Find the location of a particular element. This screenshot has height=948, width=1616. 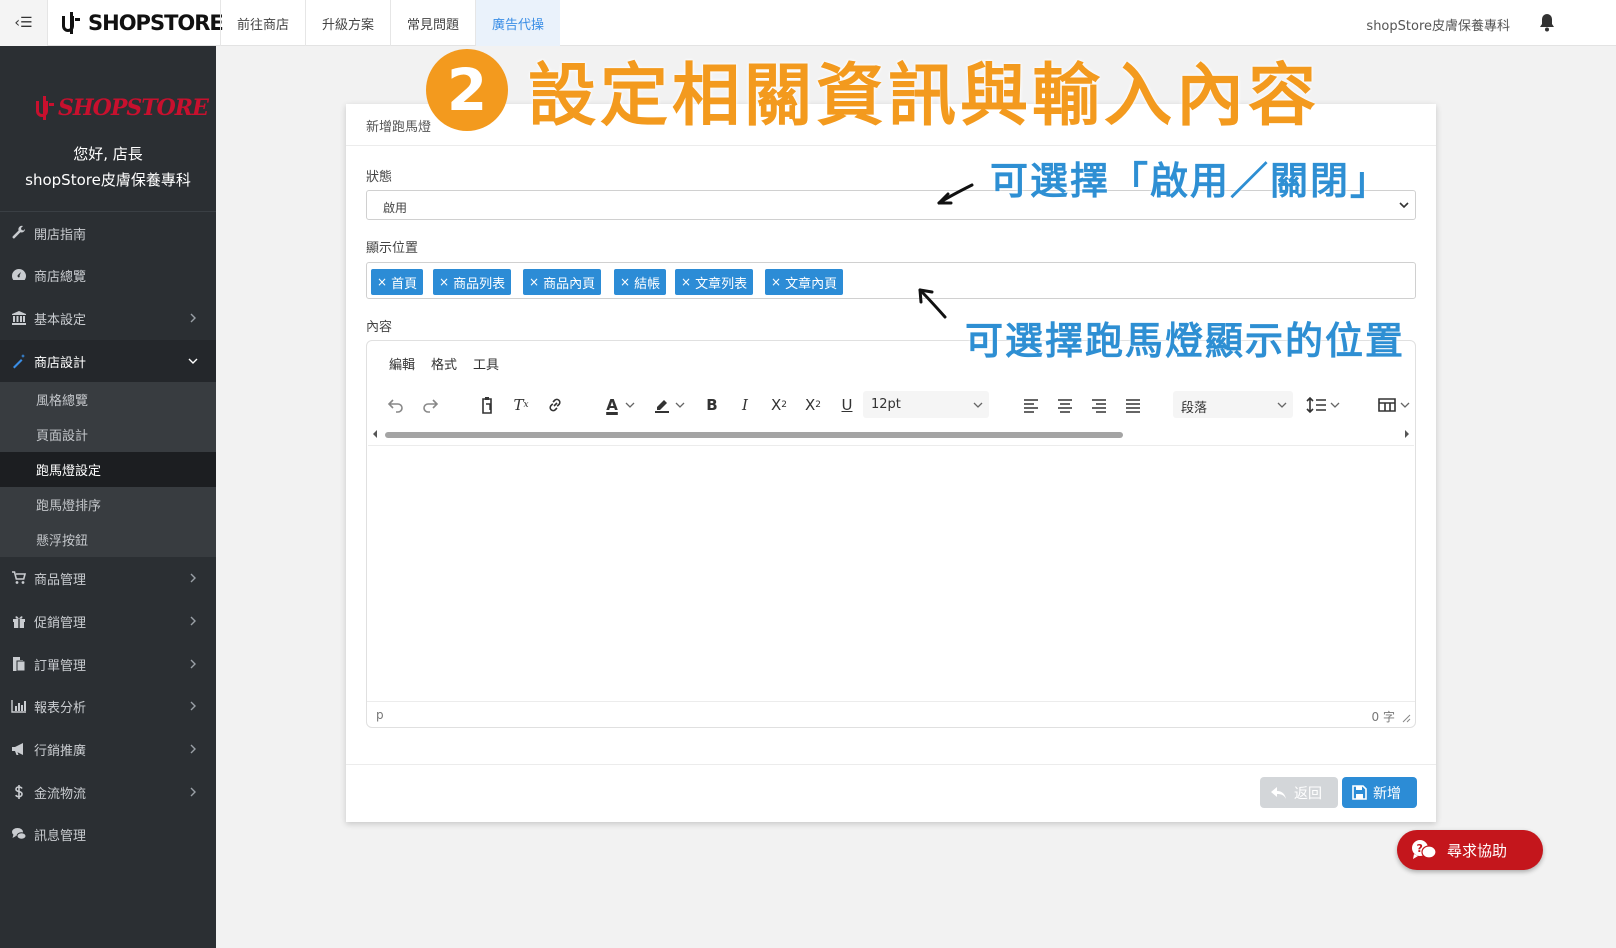

add-button: 新增 is located at coordinates (1379, 792).